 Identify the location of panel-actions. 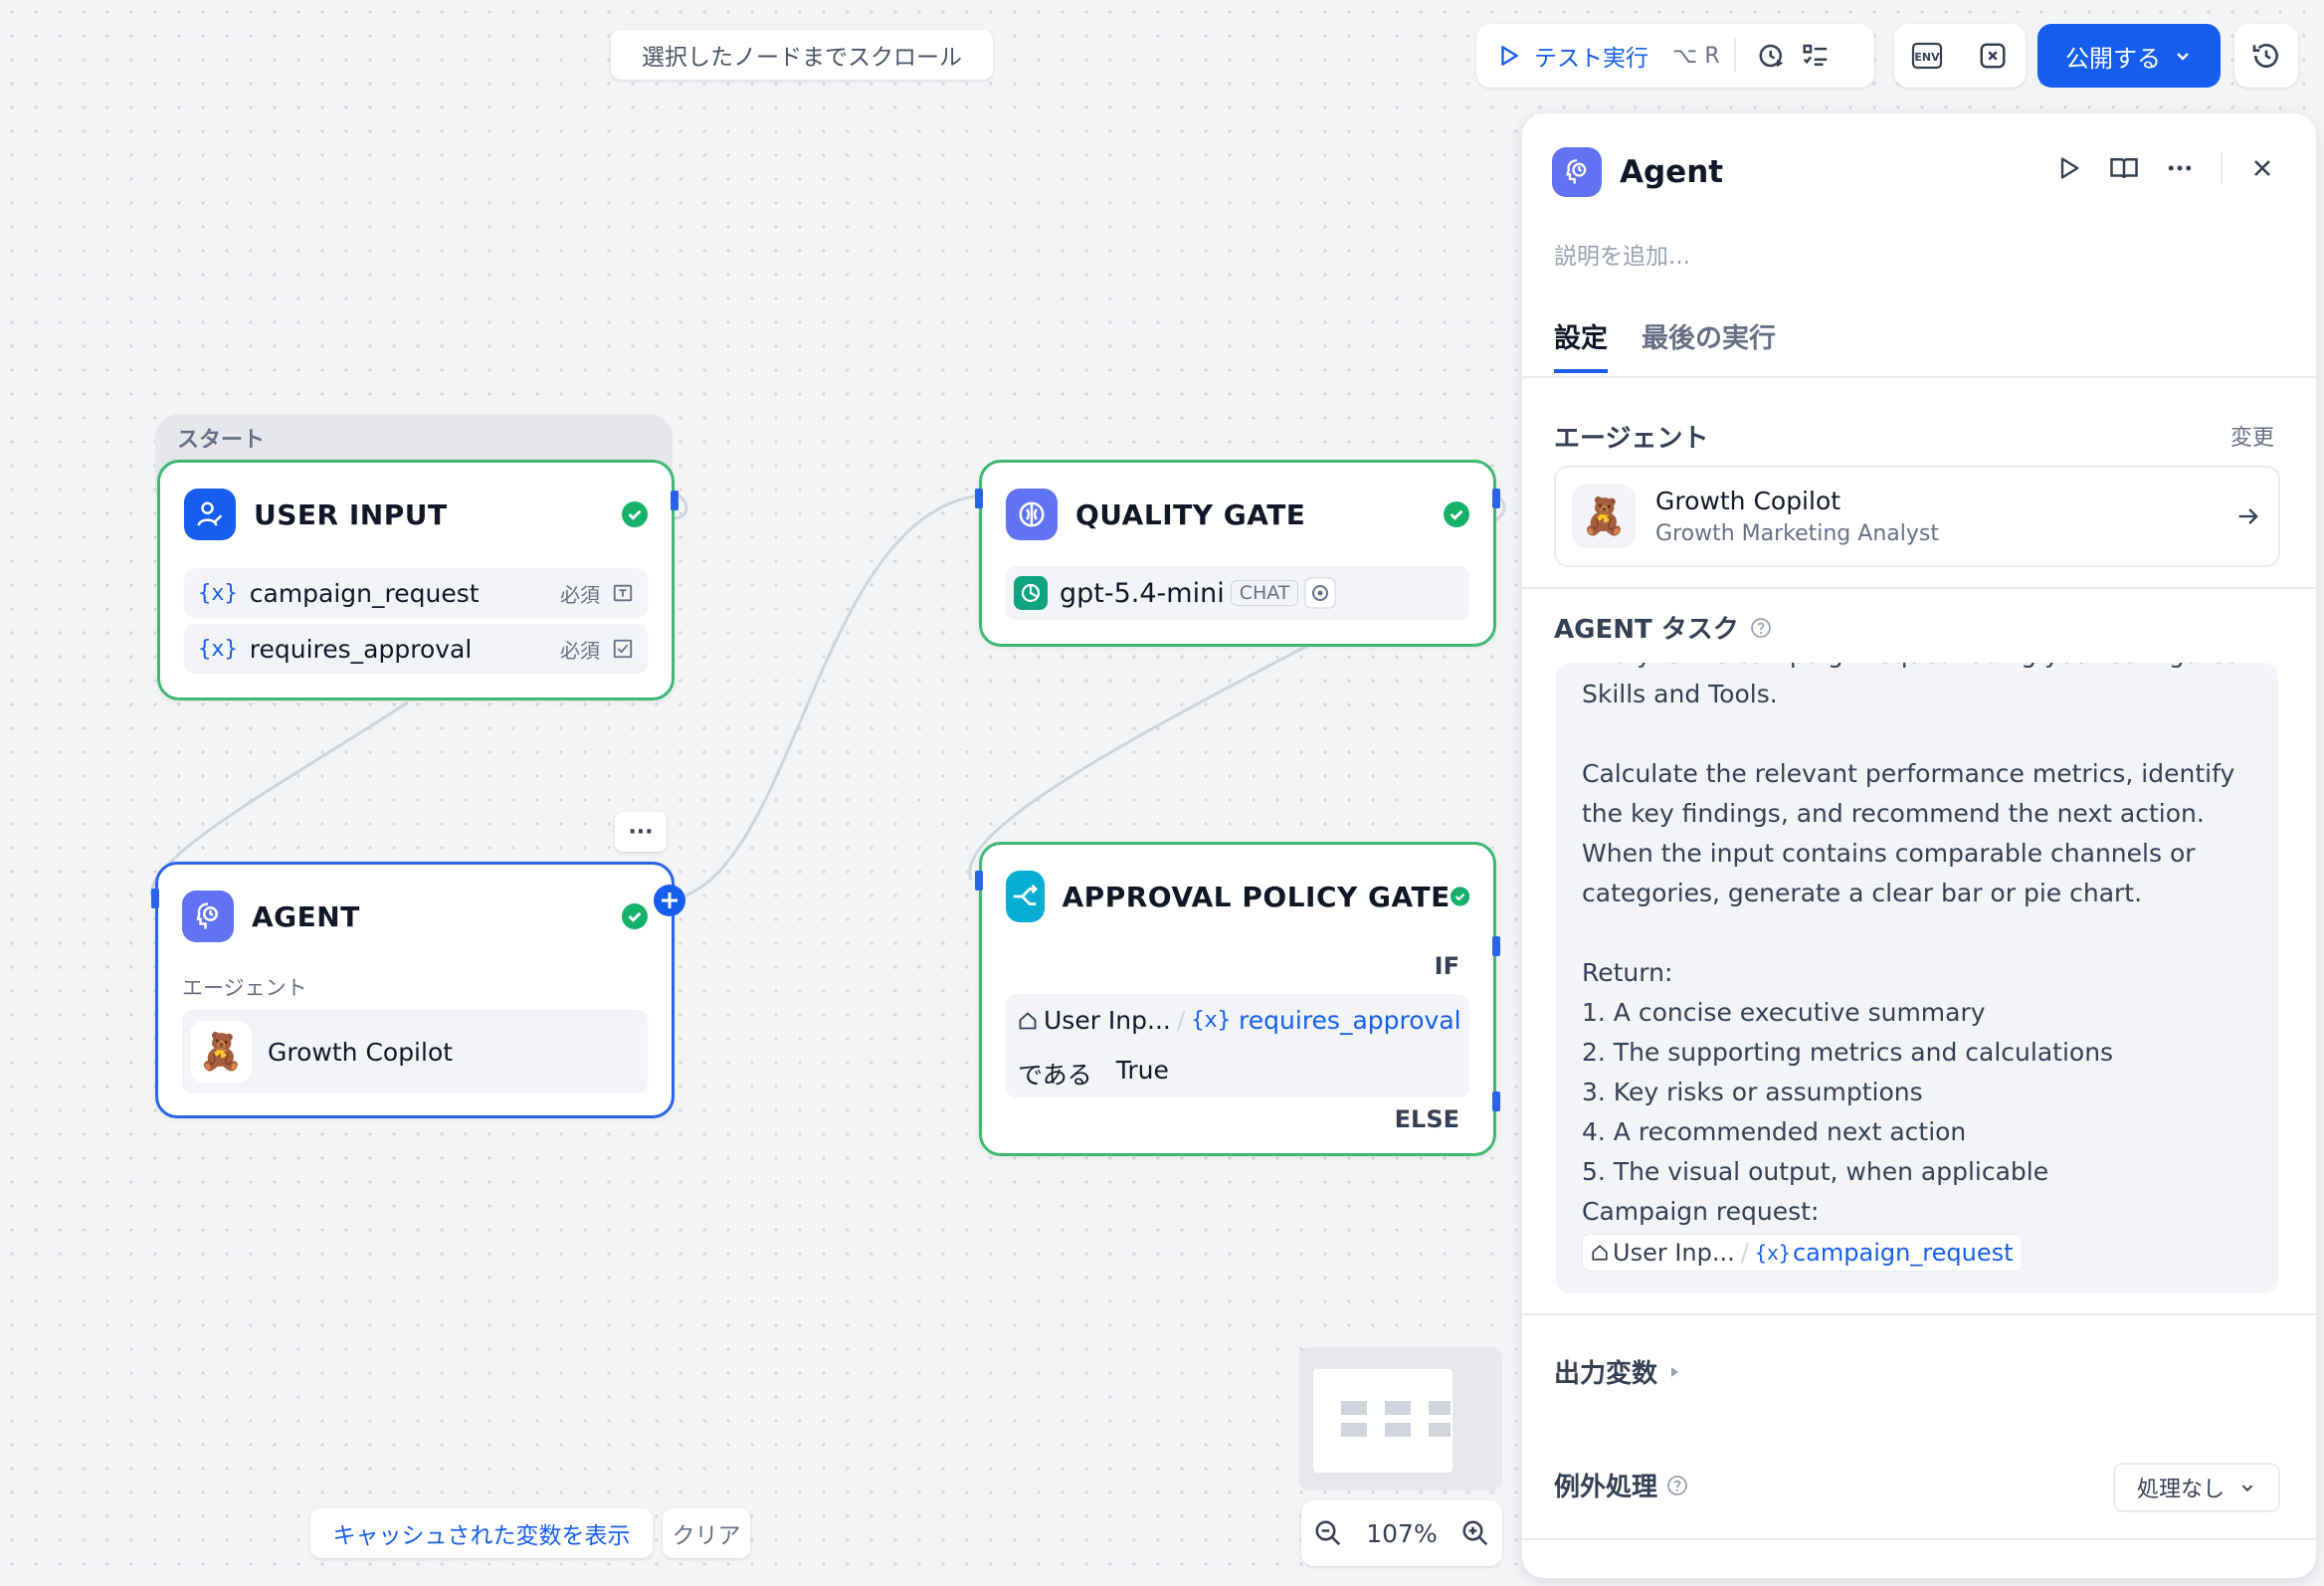
(2166, 168).